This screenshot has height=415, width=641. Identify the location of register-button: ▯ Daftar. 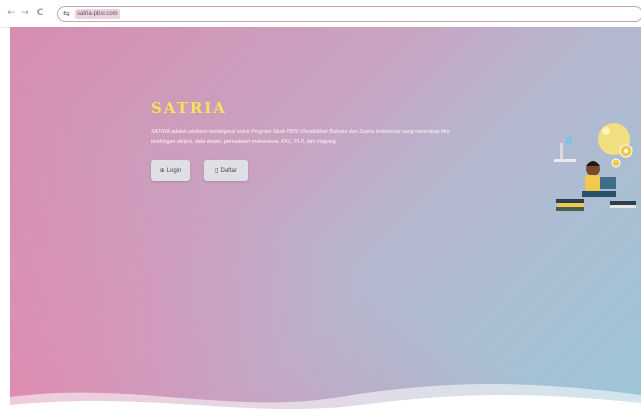
(226, 170).